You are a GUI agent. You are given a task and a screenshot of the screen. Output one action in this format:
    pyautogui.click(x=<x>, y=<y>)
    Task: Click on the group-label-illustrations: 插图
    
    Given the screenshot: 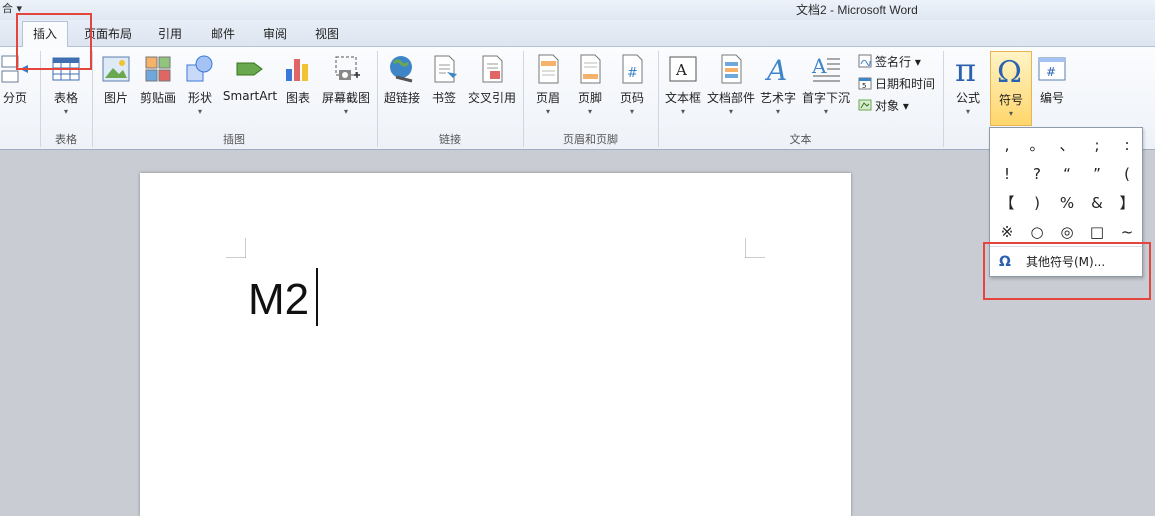 What is the action you would take?
    pyautogui.click(x=234, y=139)
    